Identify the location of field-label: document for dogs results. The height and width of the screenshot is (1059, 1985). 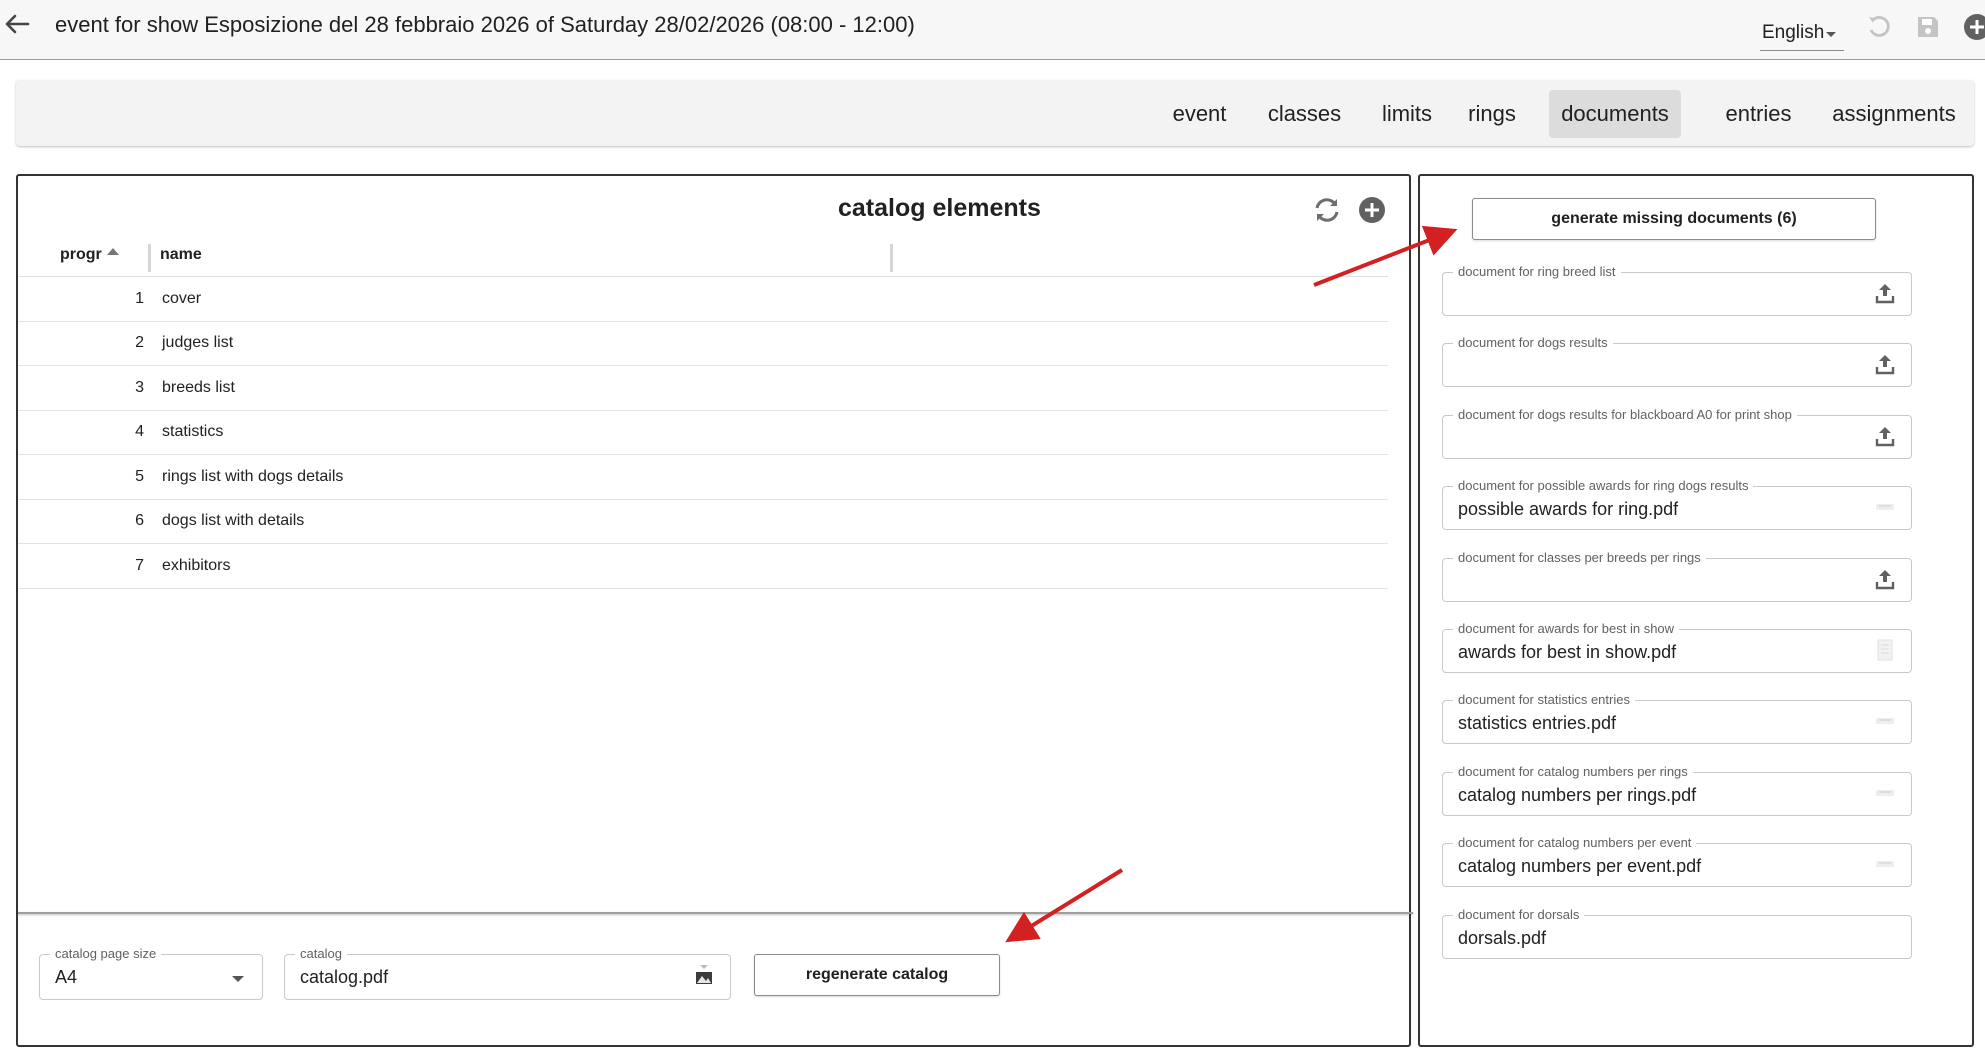
(1533, 342).